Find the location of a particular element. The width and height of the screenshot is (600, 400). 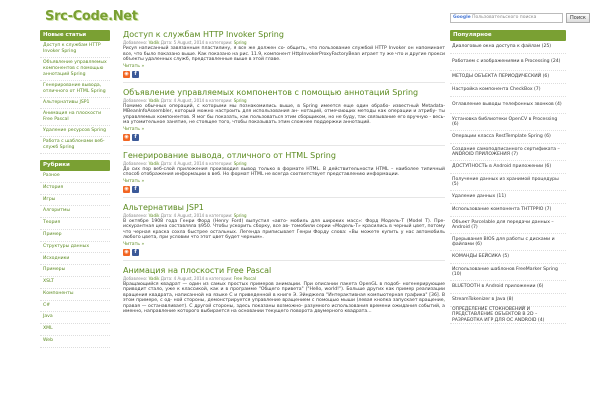

category-link: Web is located at coordinates (75, 342).